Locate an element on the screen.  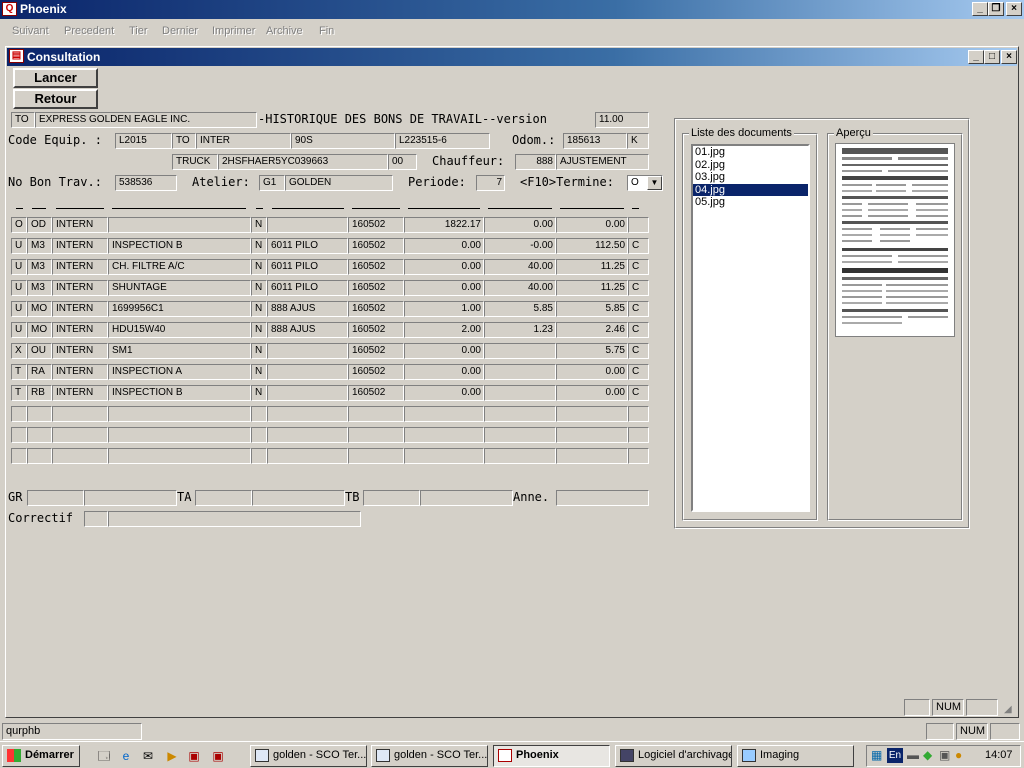
menu-imprimer: Imprimer is located at coordinates (233, 31).